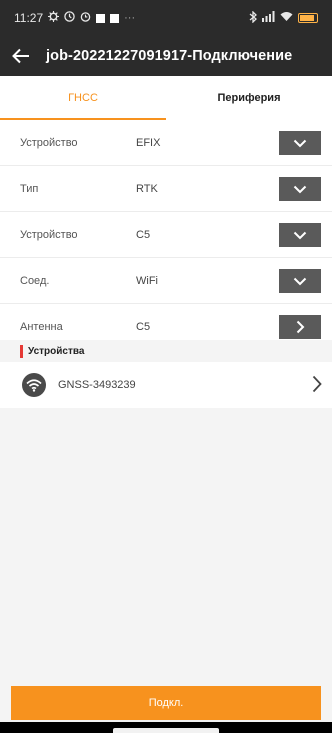 The width and height of the screenshot is (332, 733). Describe the element at coordinates (166, 281) in the screenshot. I see `setting-row-connection: Соед. WiFi` at that location.